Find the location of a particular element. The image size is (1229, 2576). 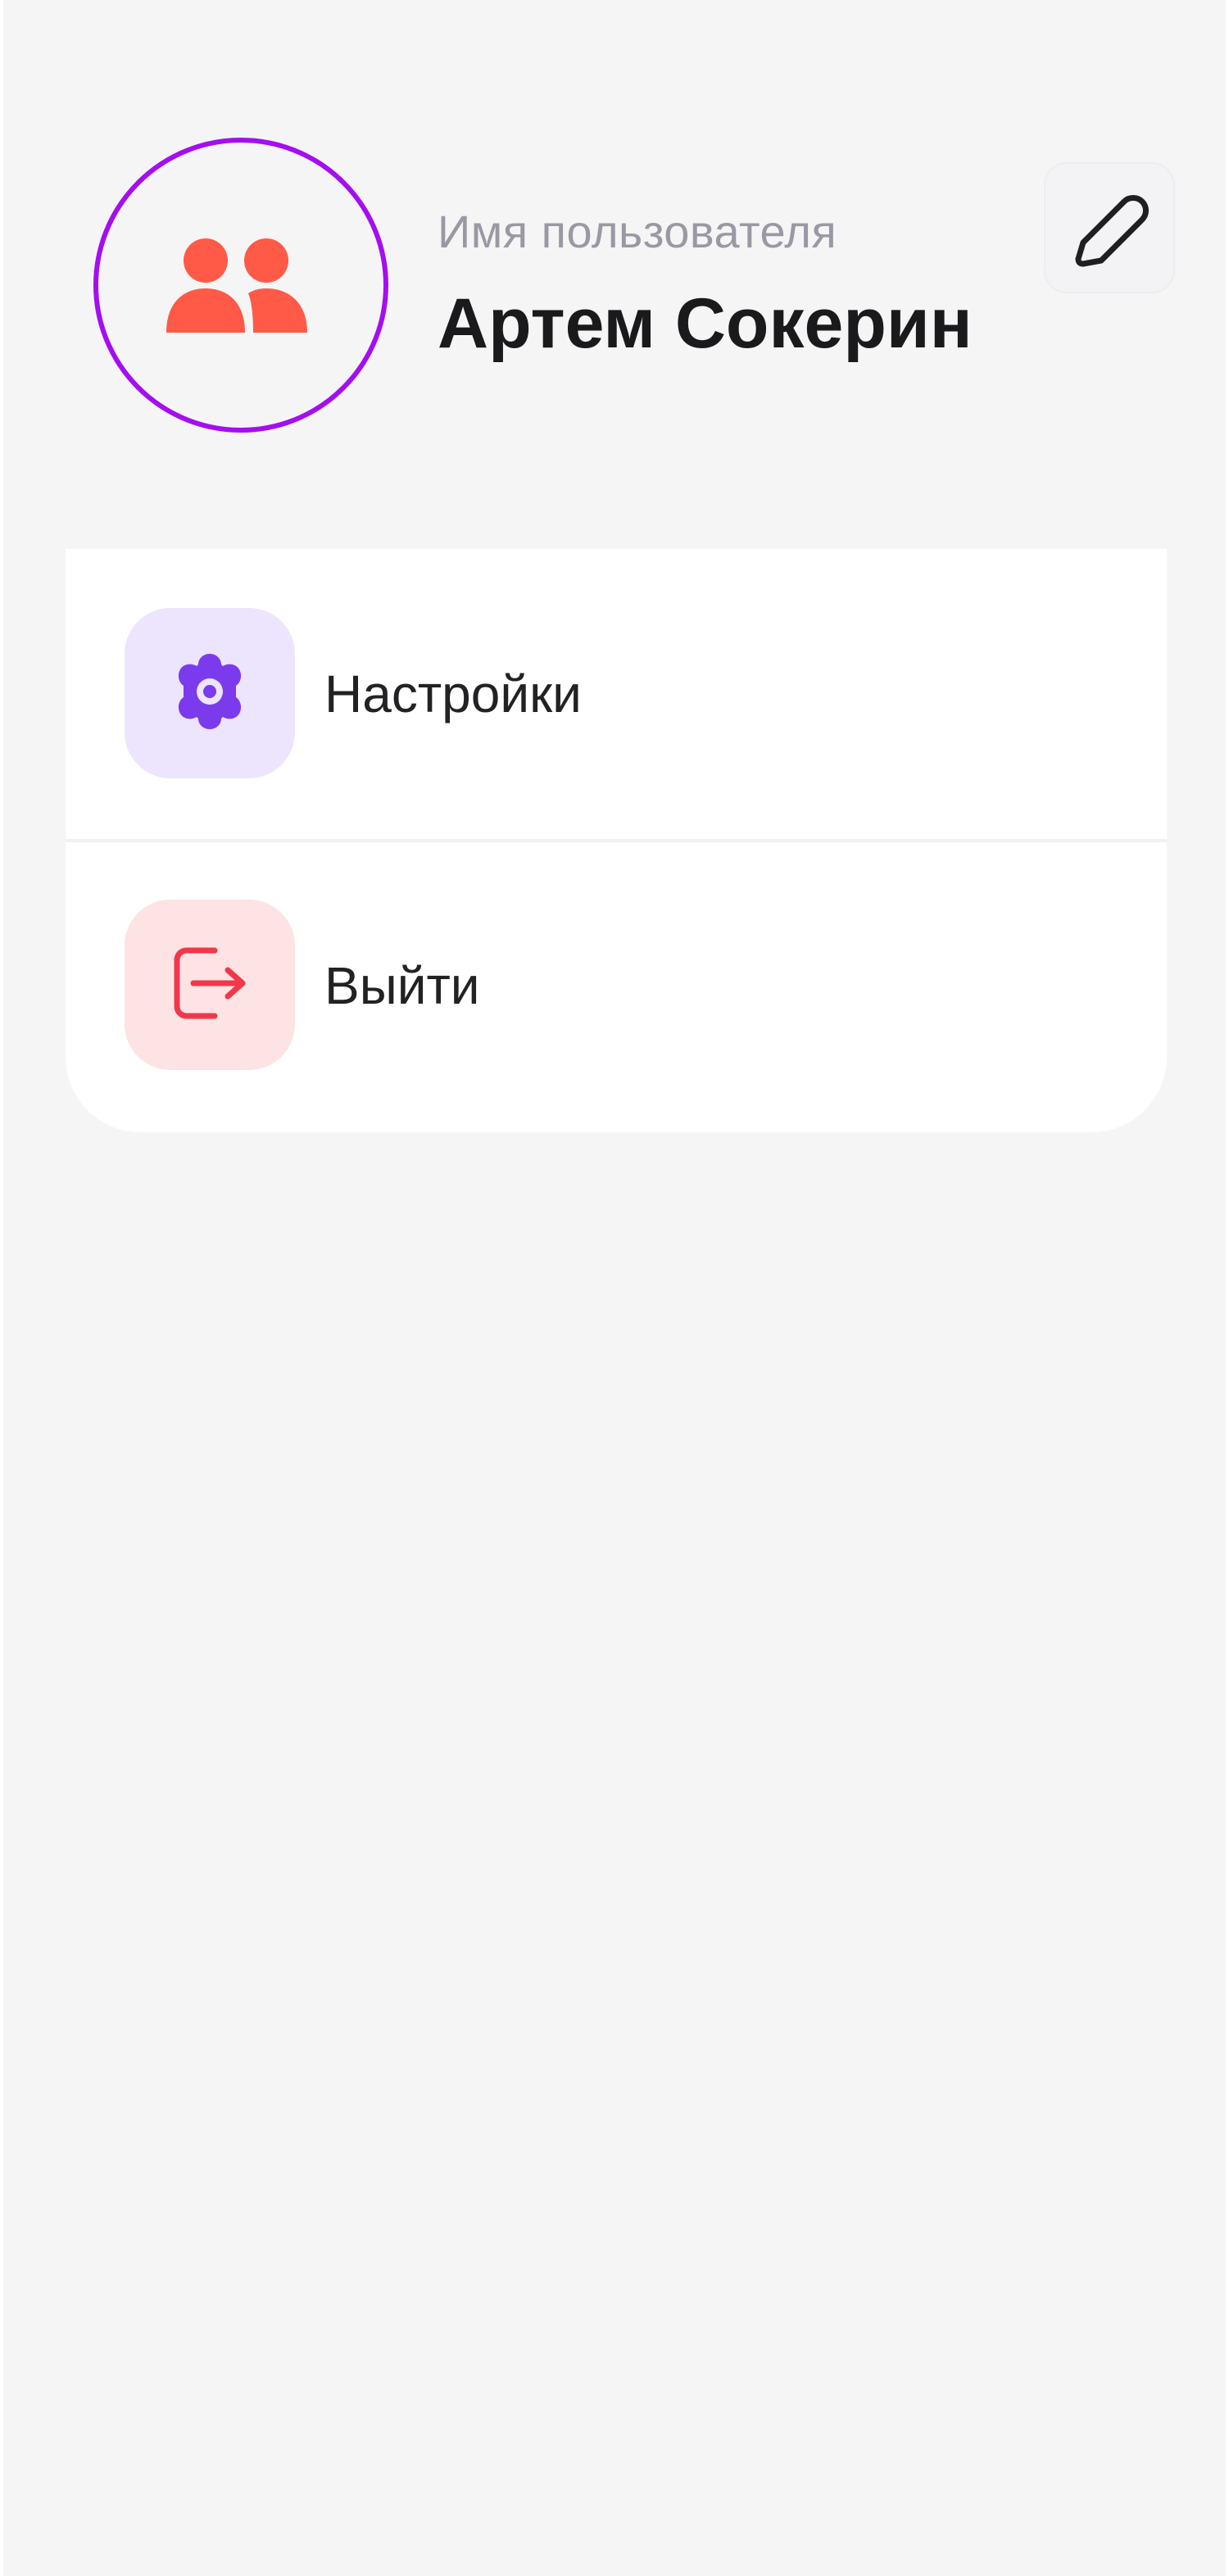

screen-edge-right is located at coordinates (1227, 1288).